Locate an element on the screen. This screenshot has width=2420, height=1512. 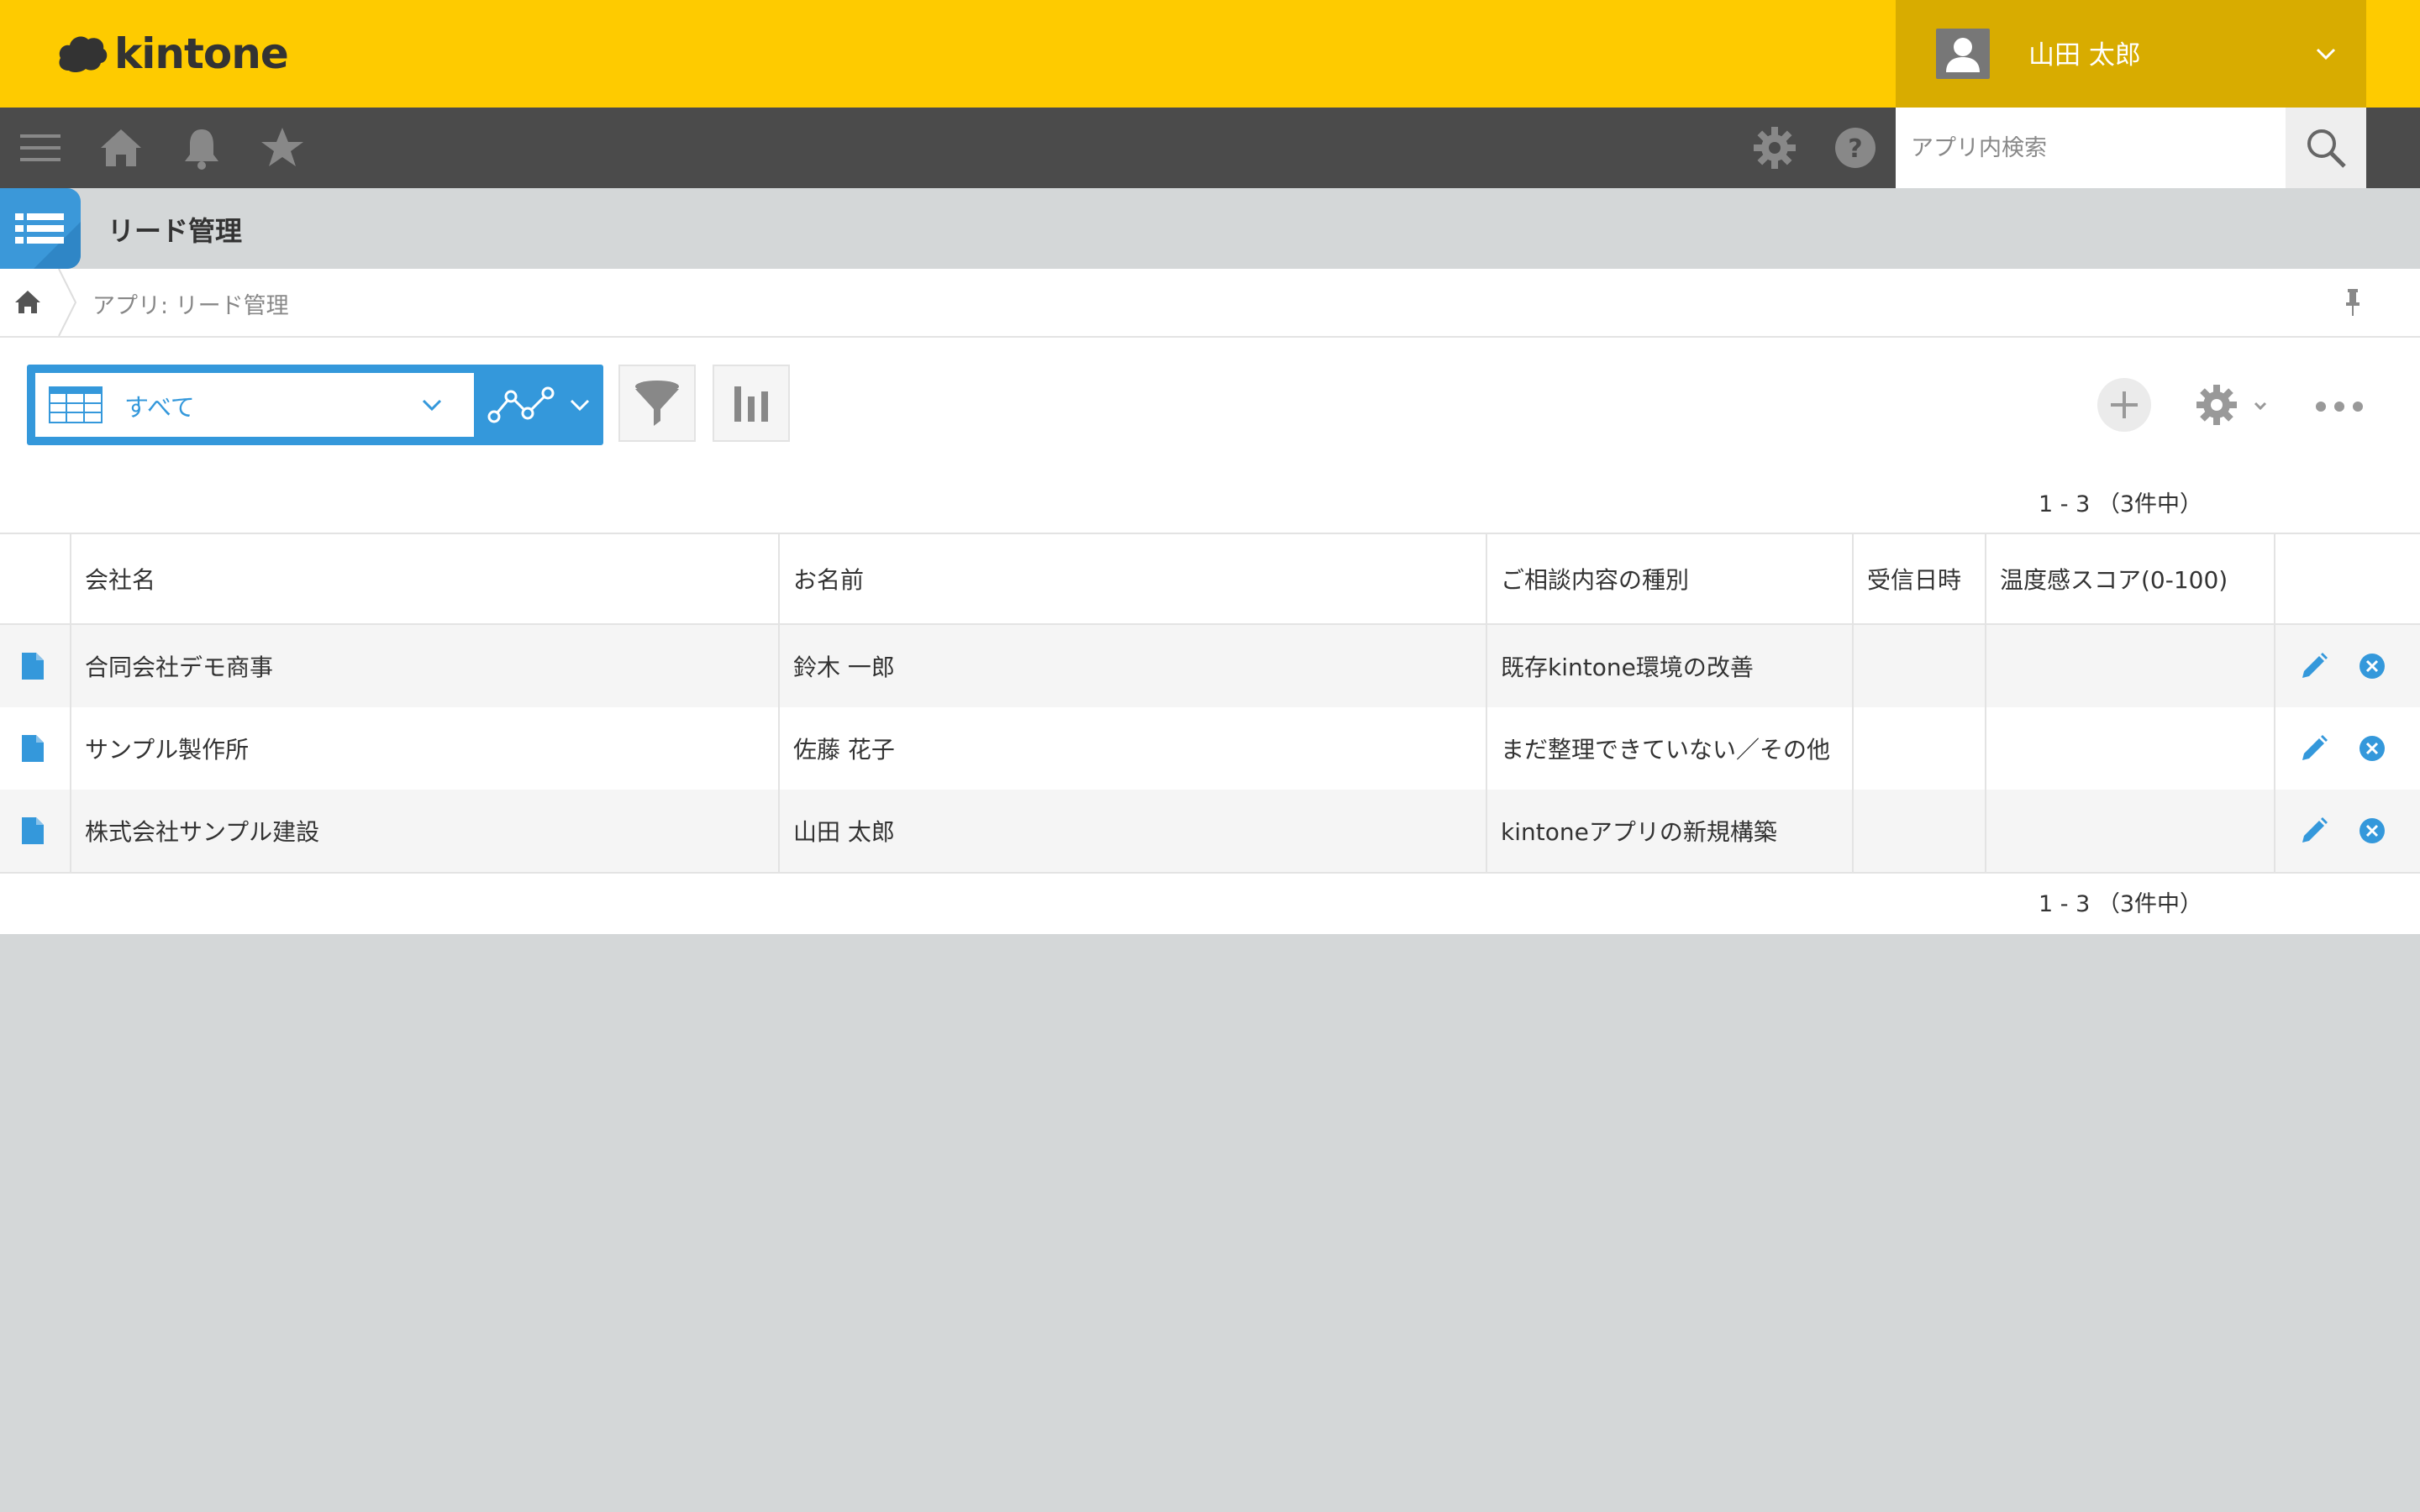
kintone-logo: kintone is located at coordinates (173, 54).